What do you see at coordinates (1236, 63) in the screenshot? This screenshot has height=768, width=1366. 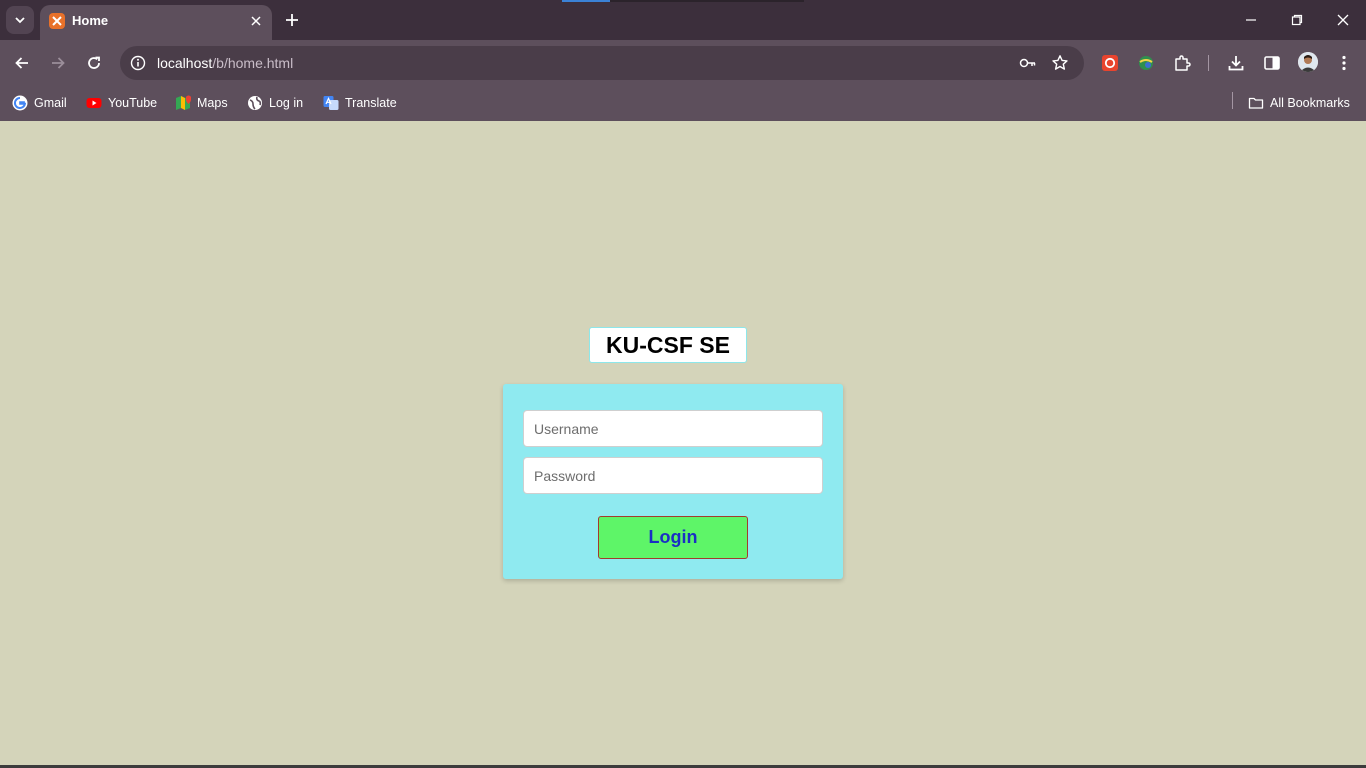 I see `downloads-icon` at bounding box center [1236, 63].